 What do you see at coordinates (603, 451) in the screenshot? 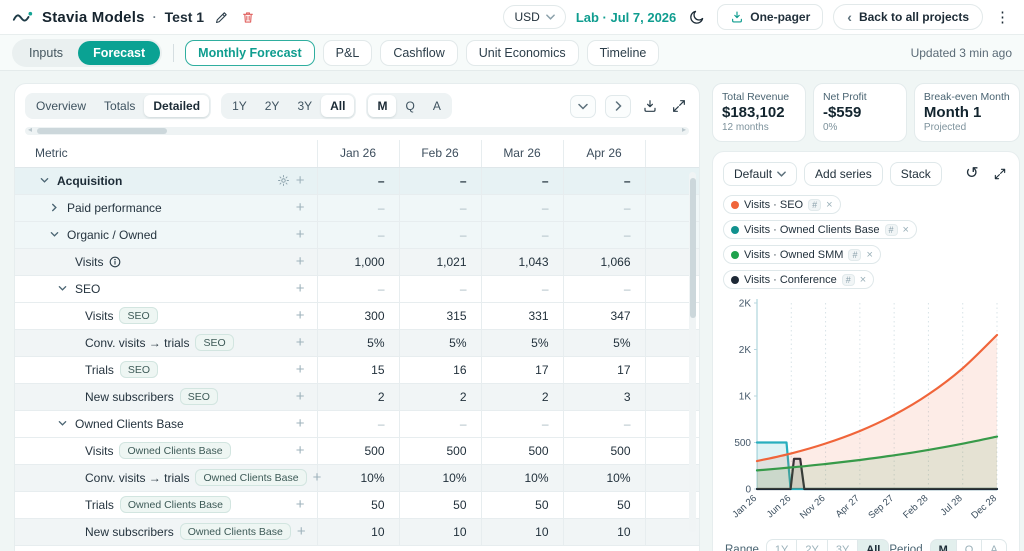
I see `value-cell: 500` at bounding box center [603, 451].